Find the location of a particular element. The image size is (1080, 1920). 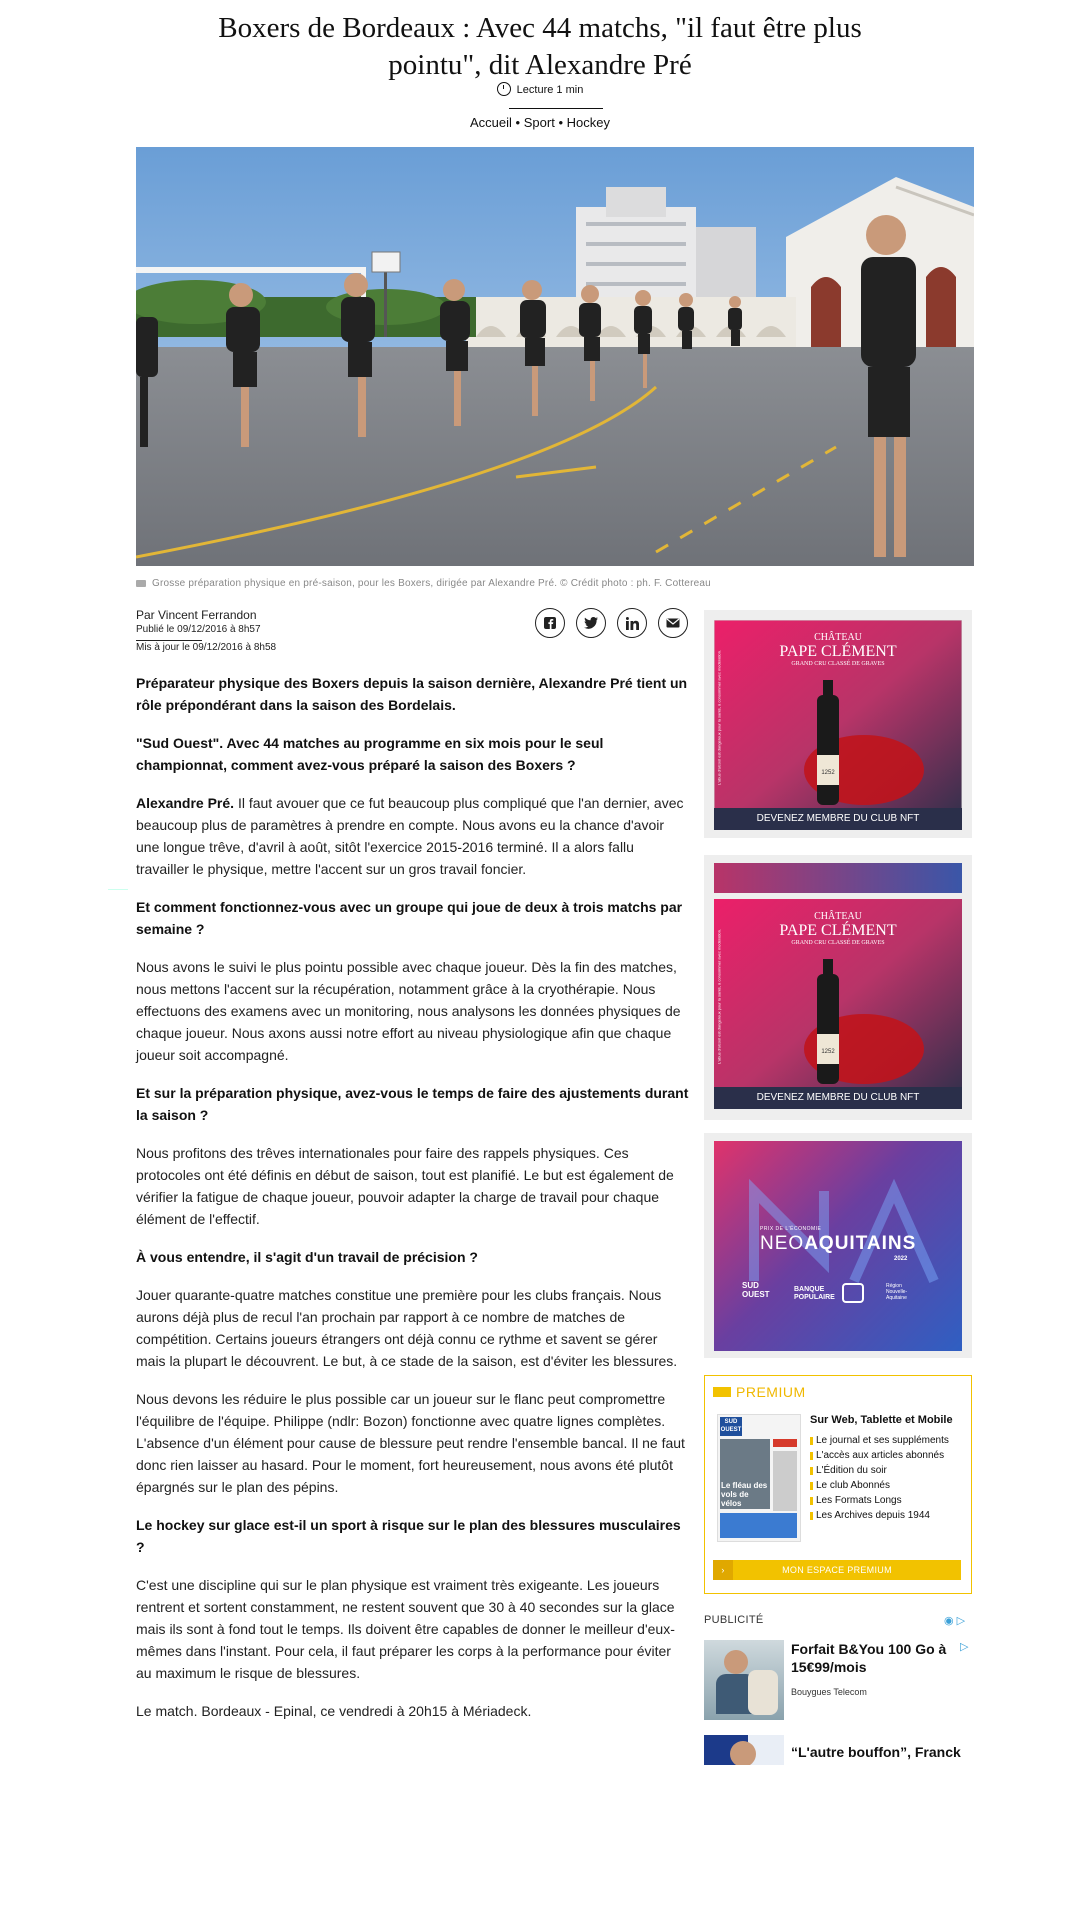

breadcrumb: Accueil • Sport • Hockey is located at coordinates (540, 122).